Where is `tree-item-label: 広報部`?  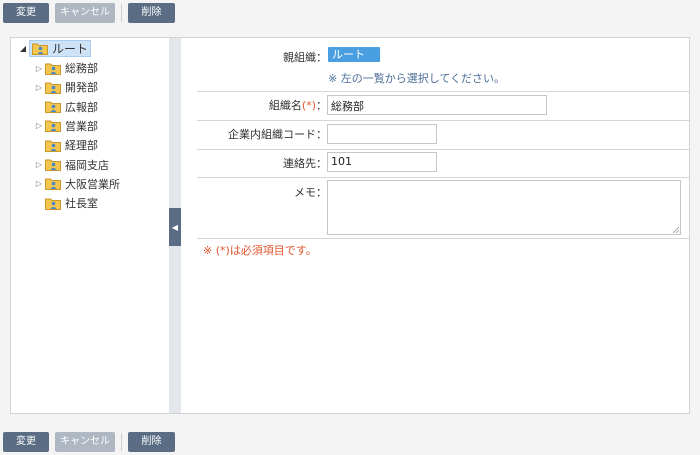 tree-item-label: 広報部 is located at coordinates (81, 107).